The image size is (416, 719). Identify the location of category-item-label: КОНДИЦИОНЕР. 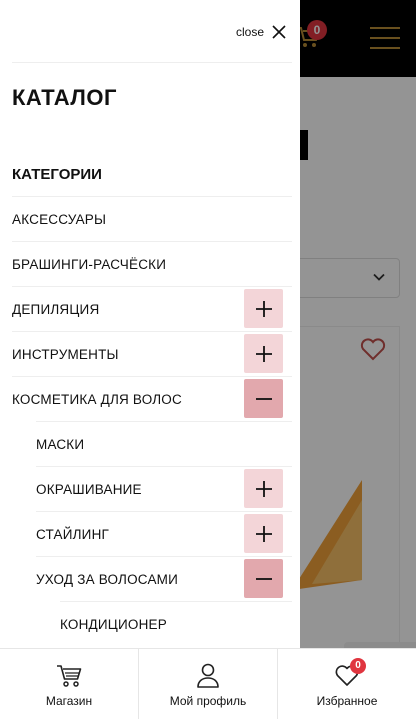
(113, 624).